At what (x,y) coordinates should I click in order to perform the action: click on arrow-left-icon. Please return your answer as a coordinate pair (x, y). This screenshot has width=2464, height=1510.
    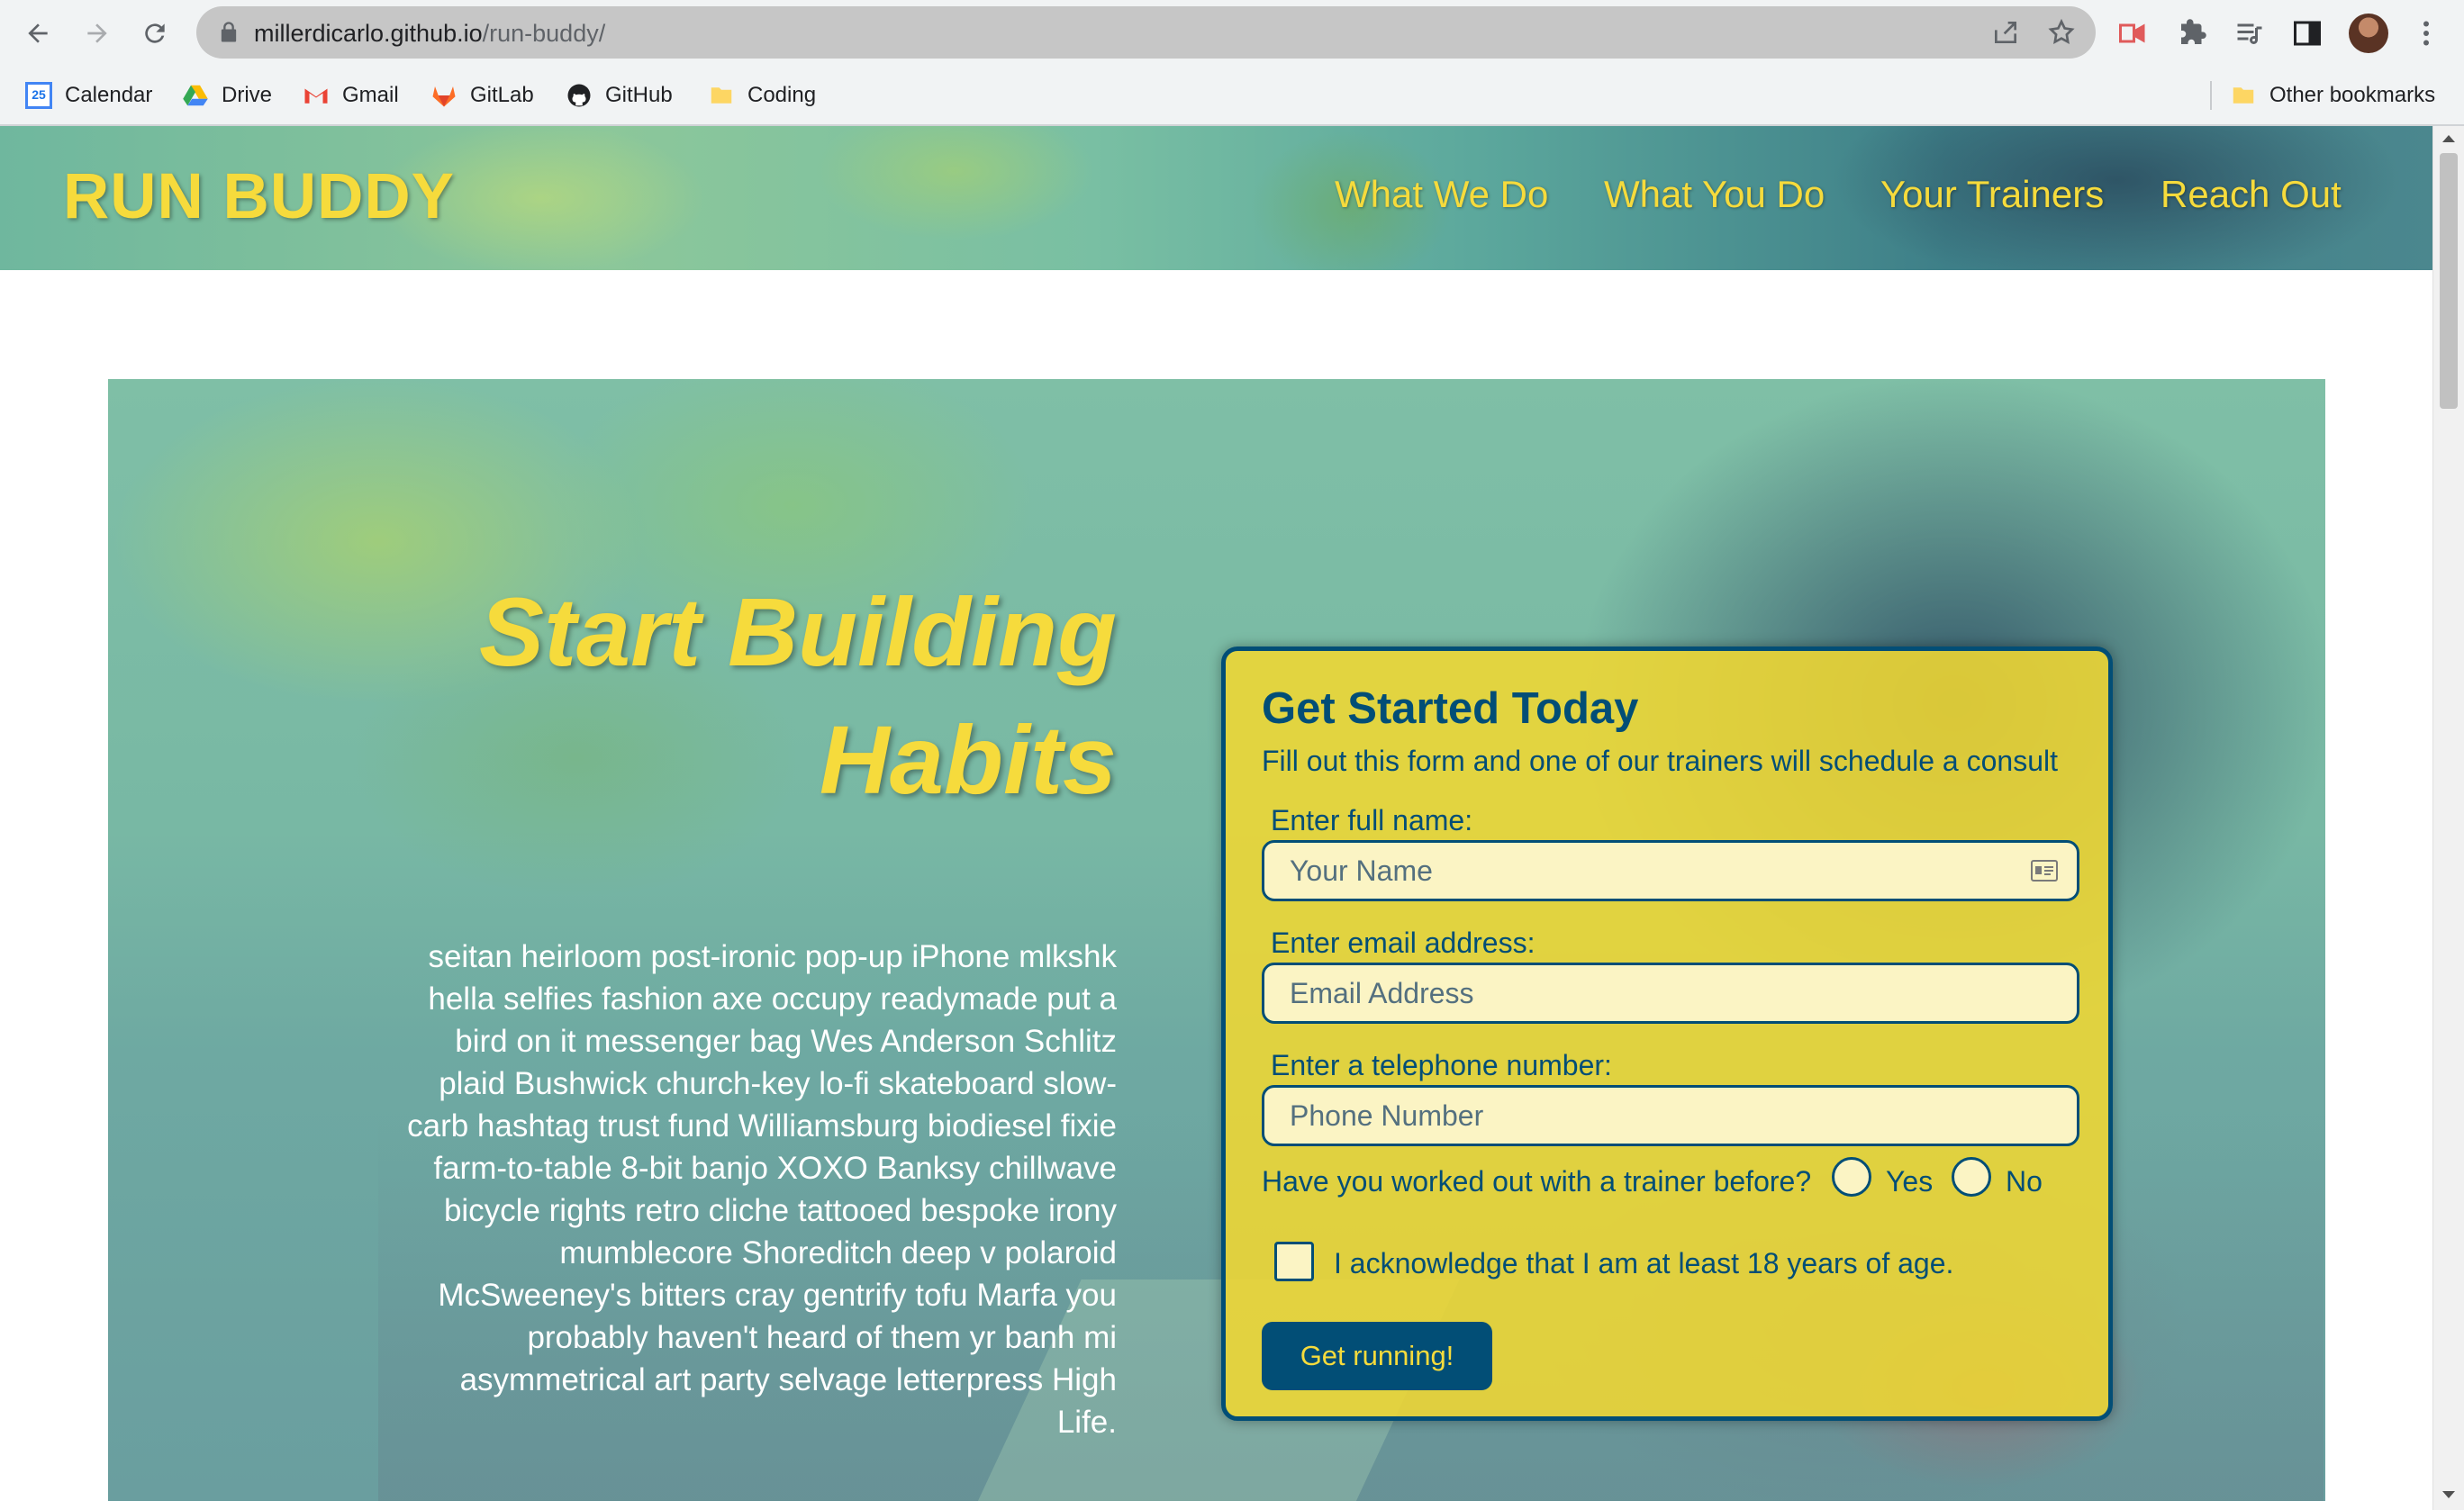
    Looking at the image, I should click on (38, 33).